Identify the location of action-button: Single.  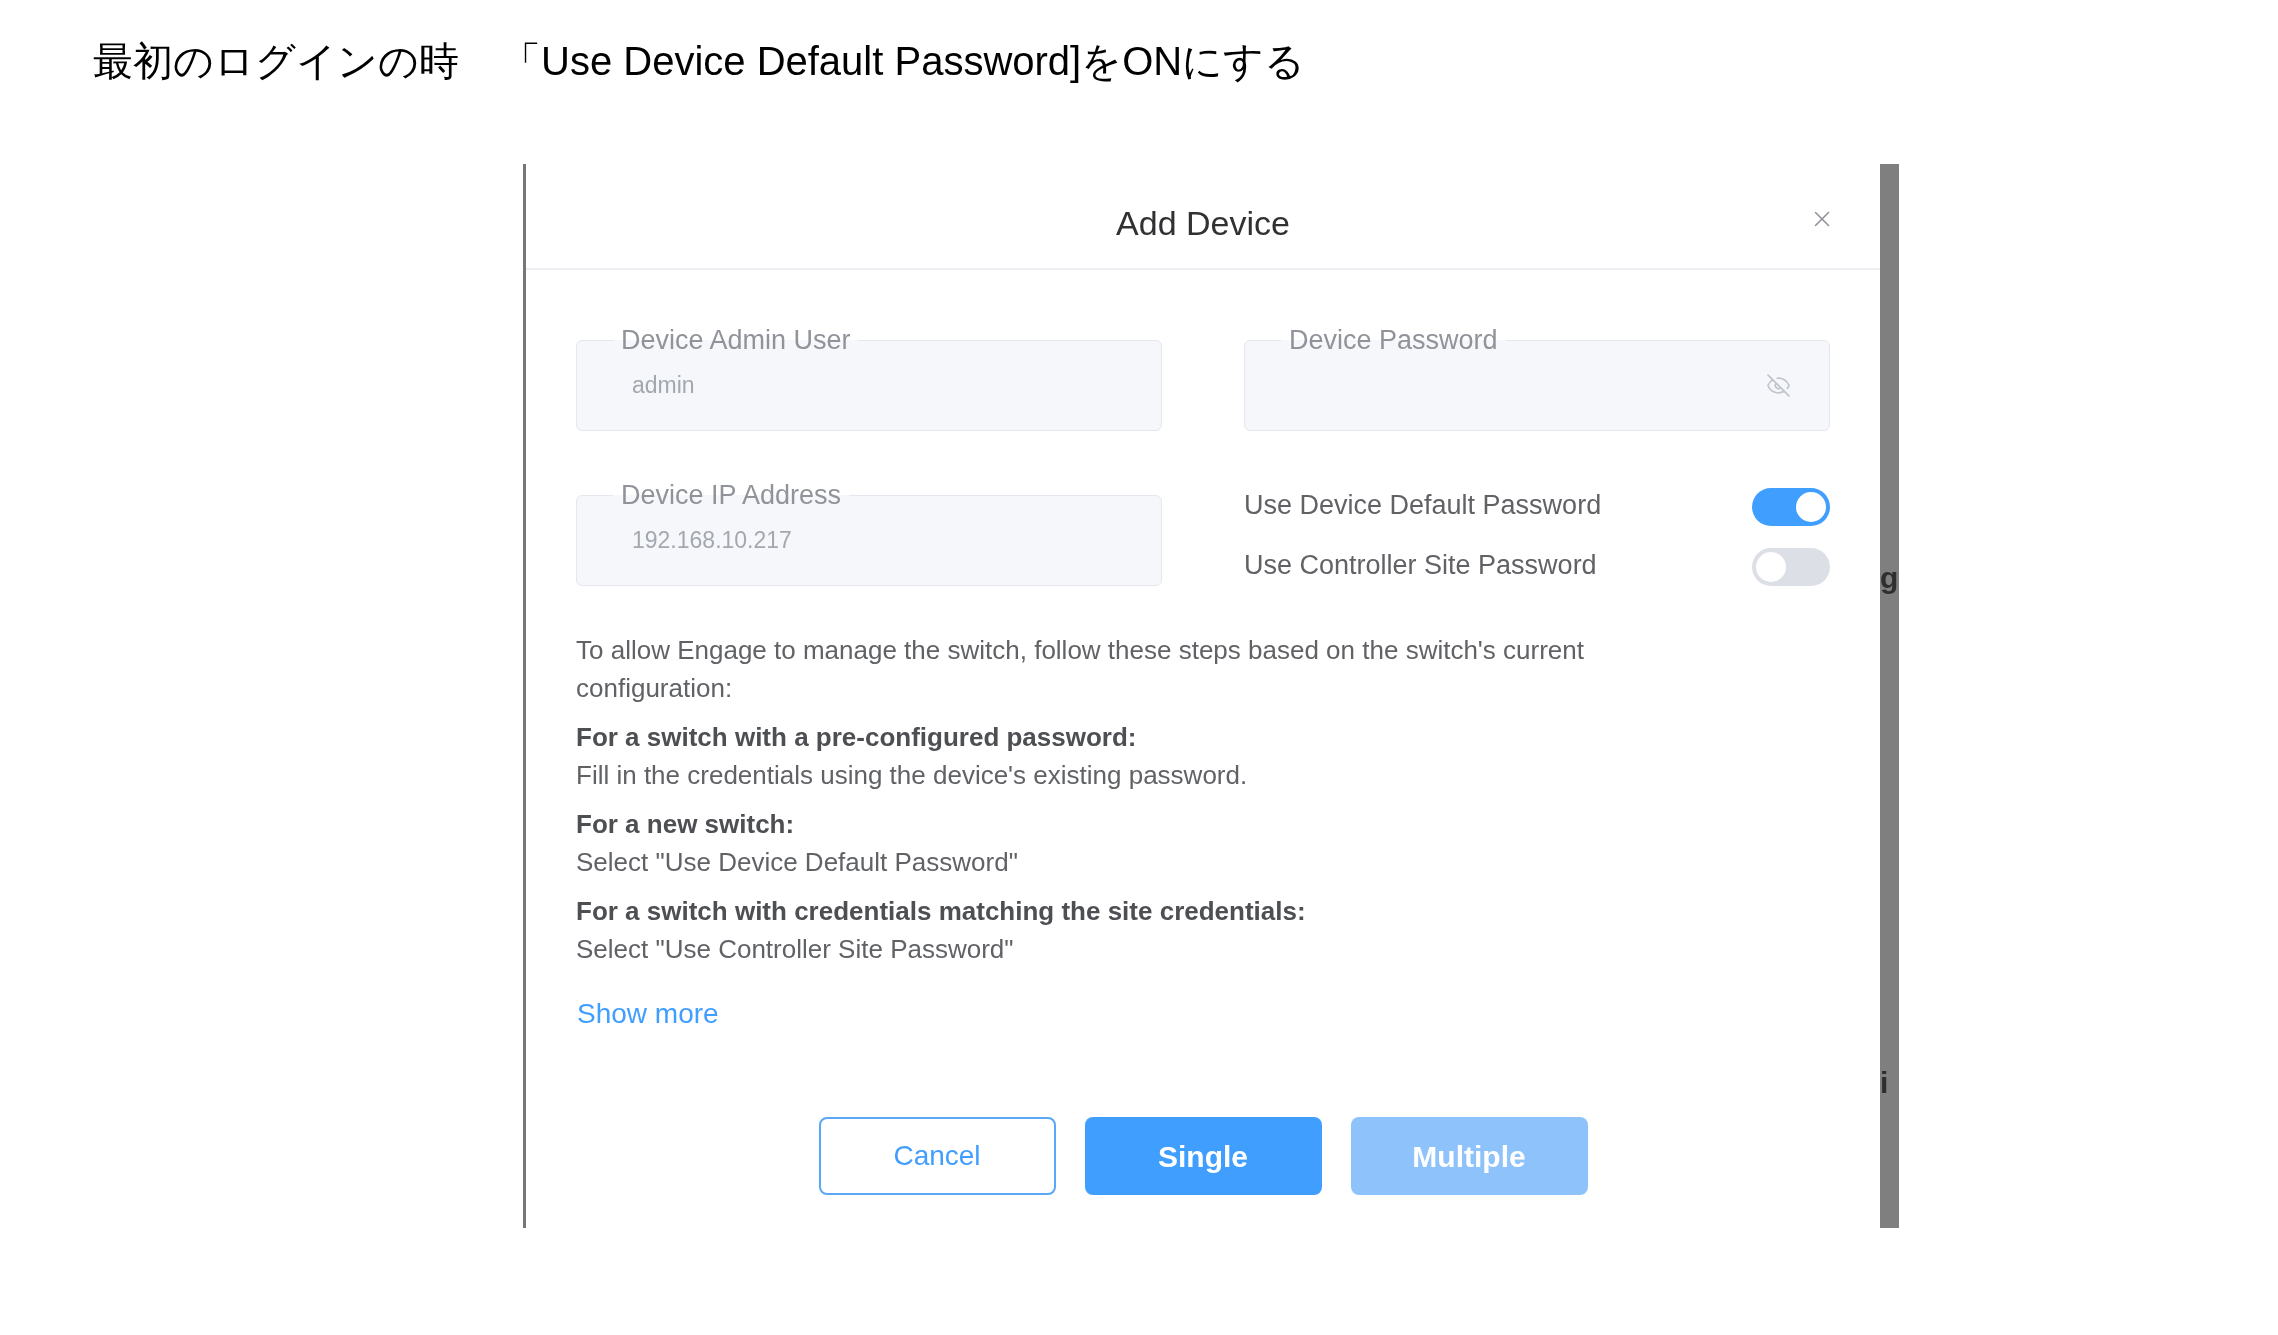
(1203, 1156).